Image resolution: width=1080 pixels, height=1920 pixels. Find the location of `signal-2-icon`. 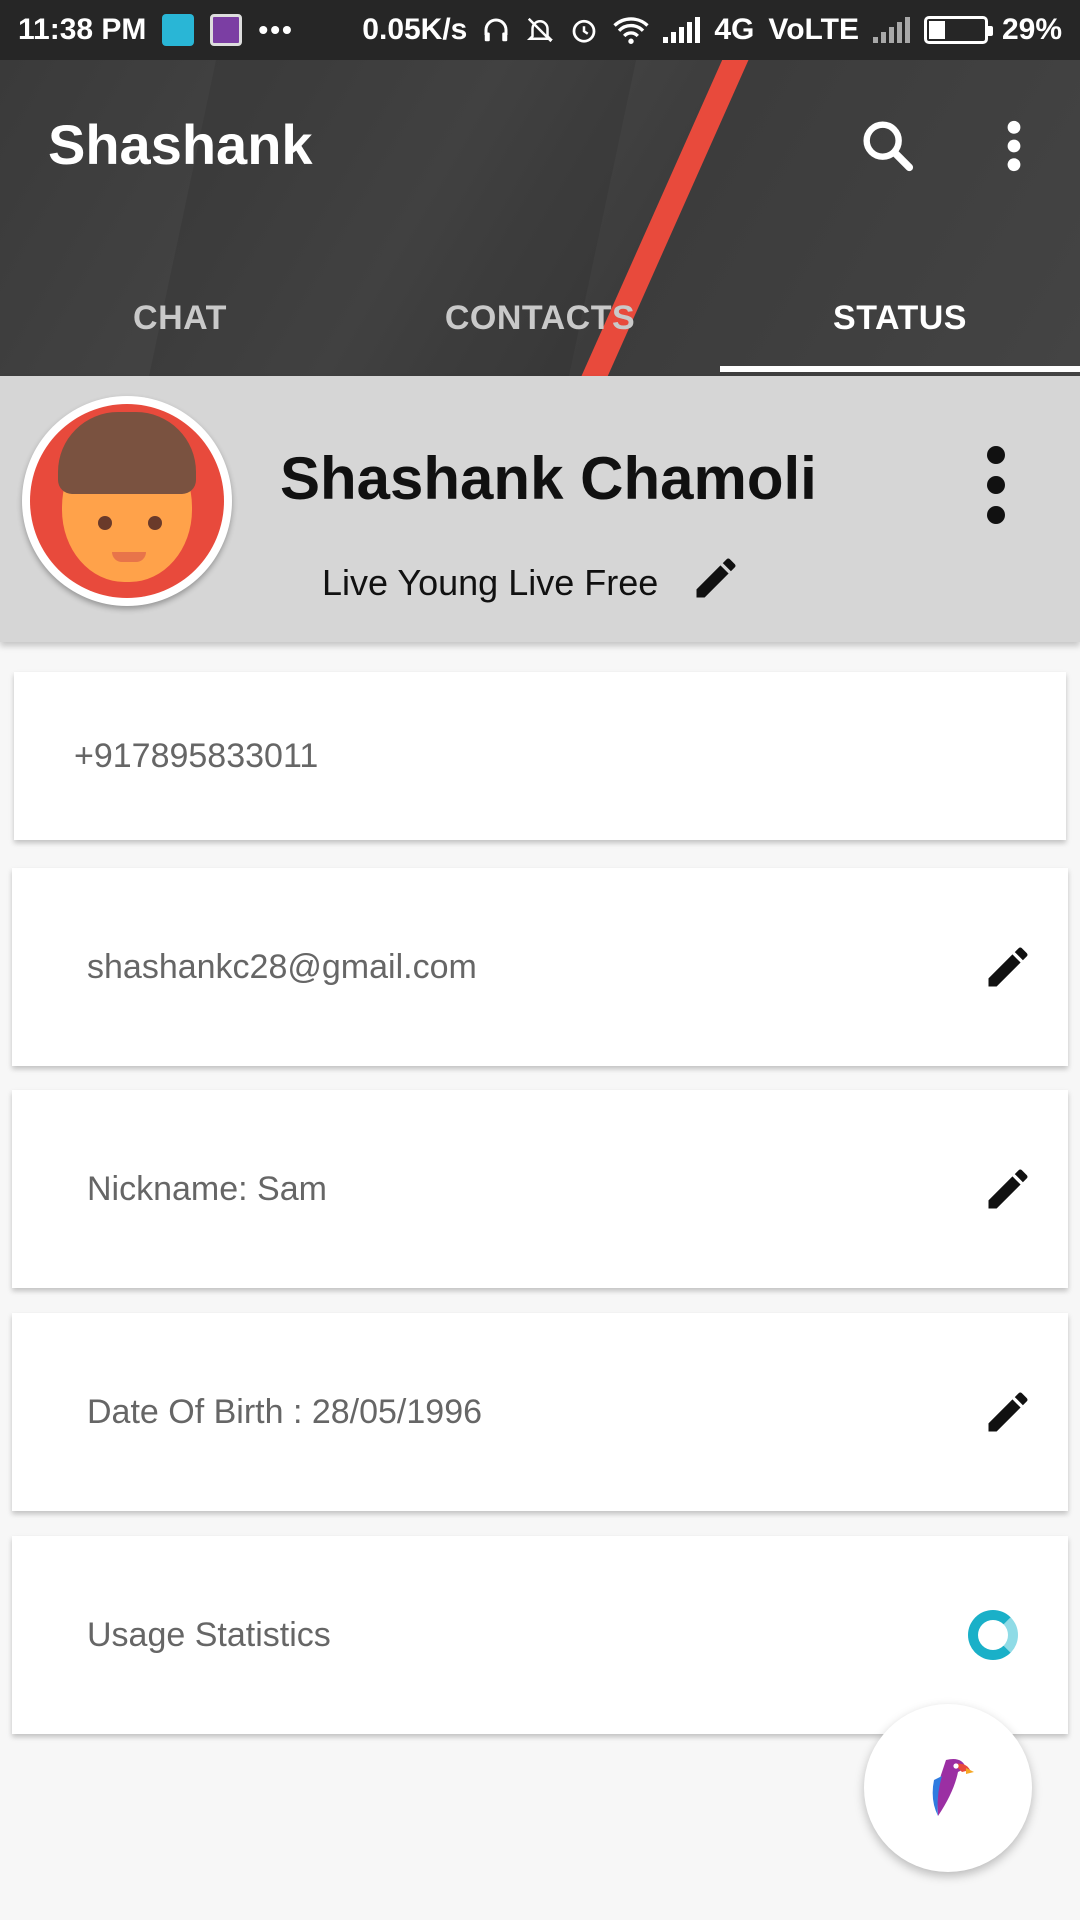

signal-2-icon is located at coordinates (891, 30).